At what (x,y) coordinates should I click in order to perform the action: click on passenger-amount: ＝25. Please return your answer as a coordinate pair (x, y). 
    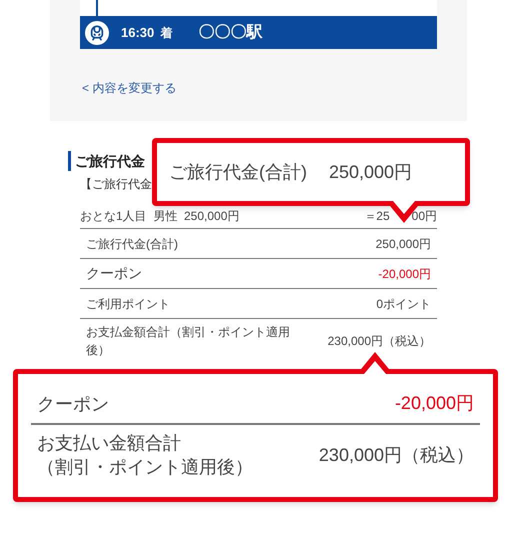
    Looking at the image, I should click on (377, 216).